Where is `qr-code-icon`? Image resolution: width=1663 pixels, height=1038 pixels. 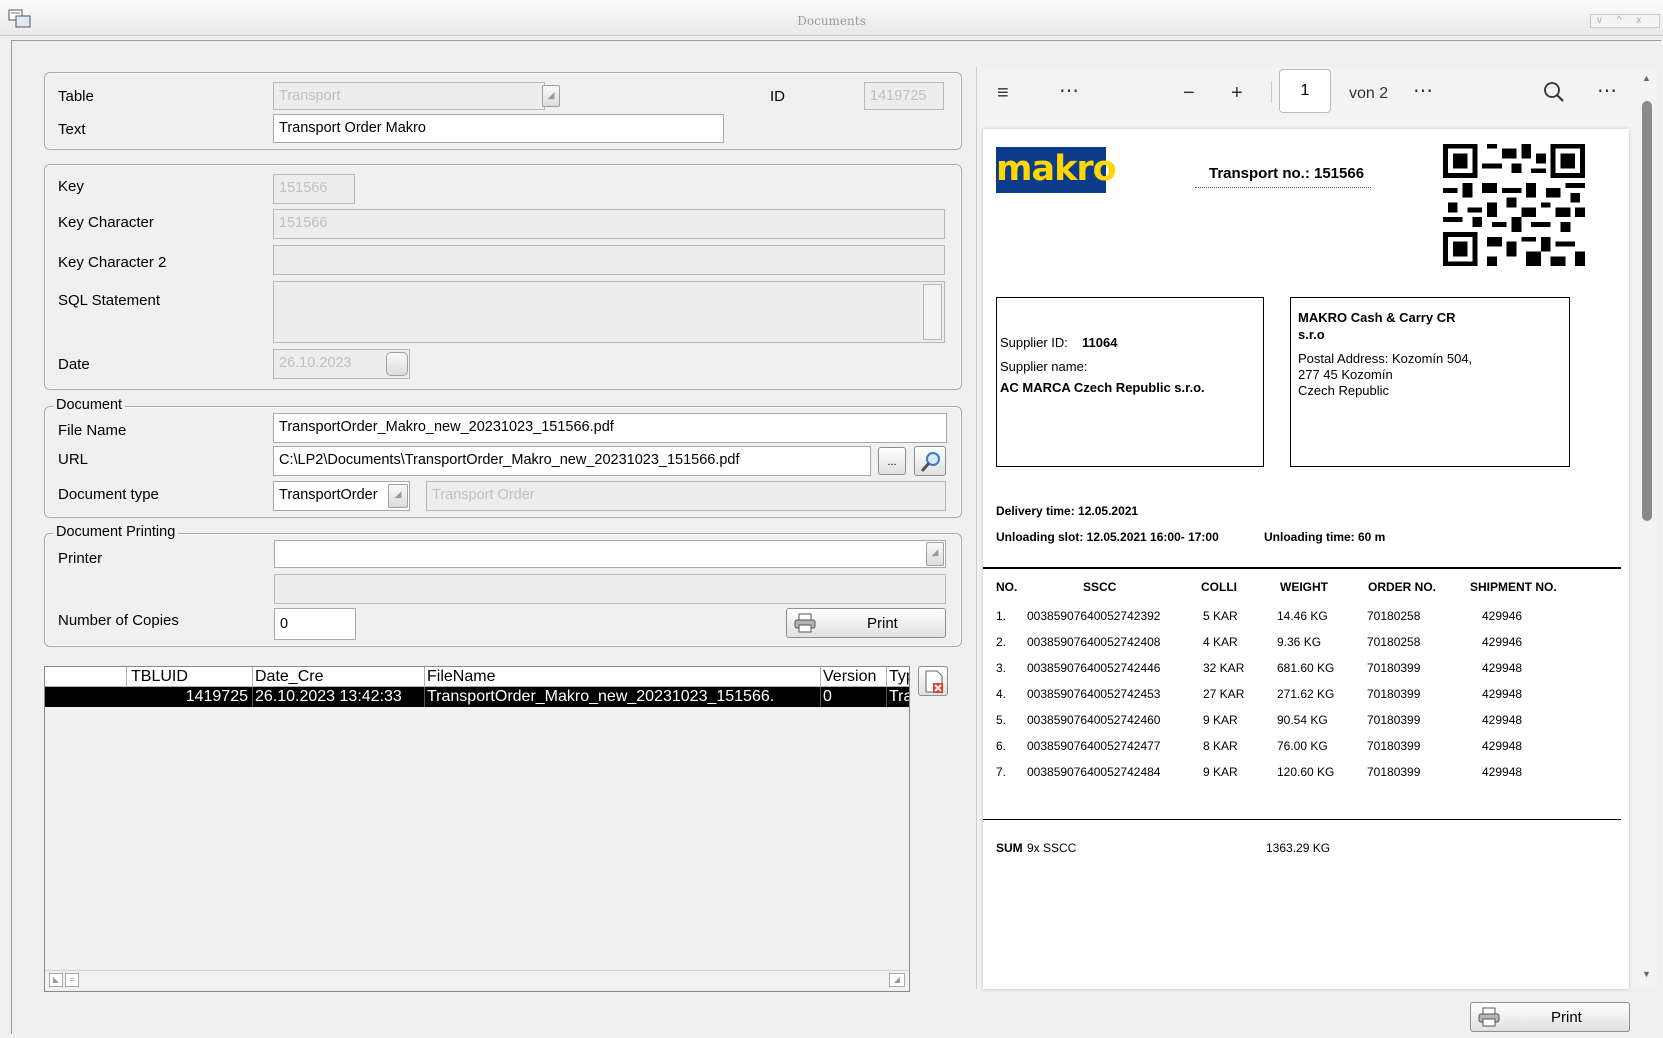
qr-code-icon is located at coordinates (1514, 205).